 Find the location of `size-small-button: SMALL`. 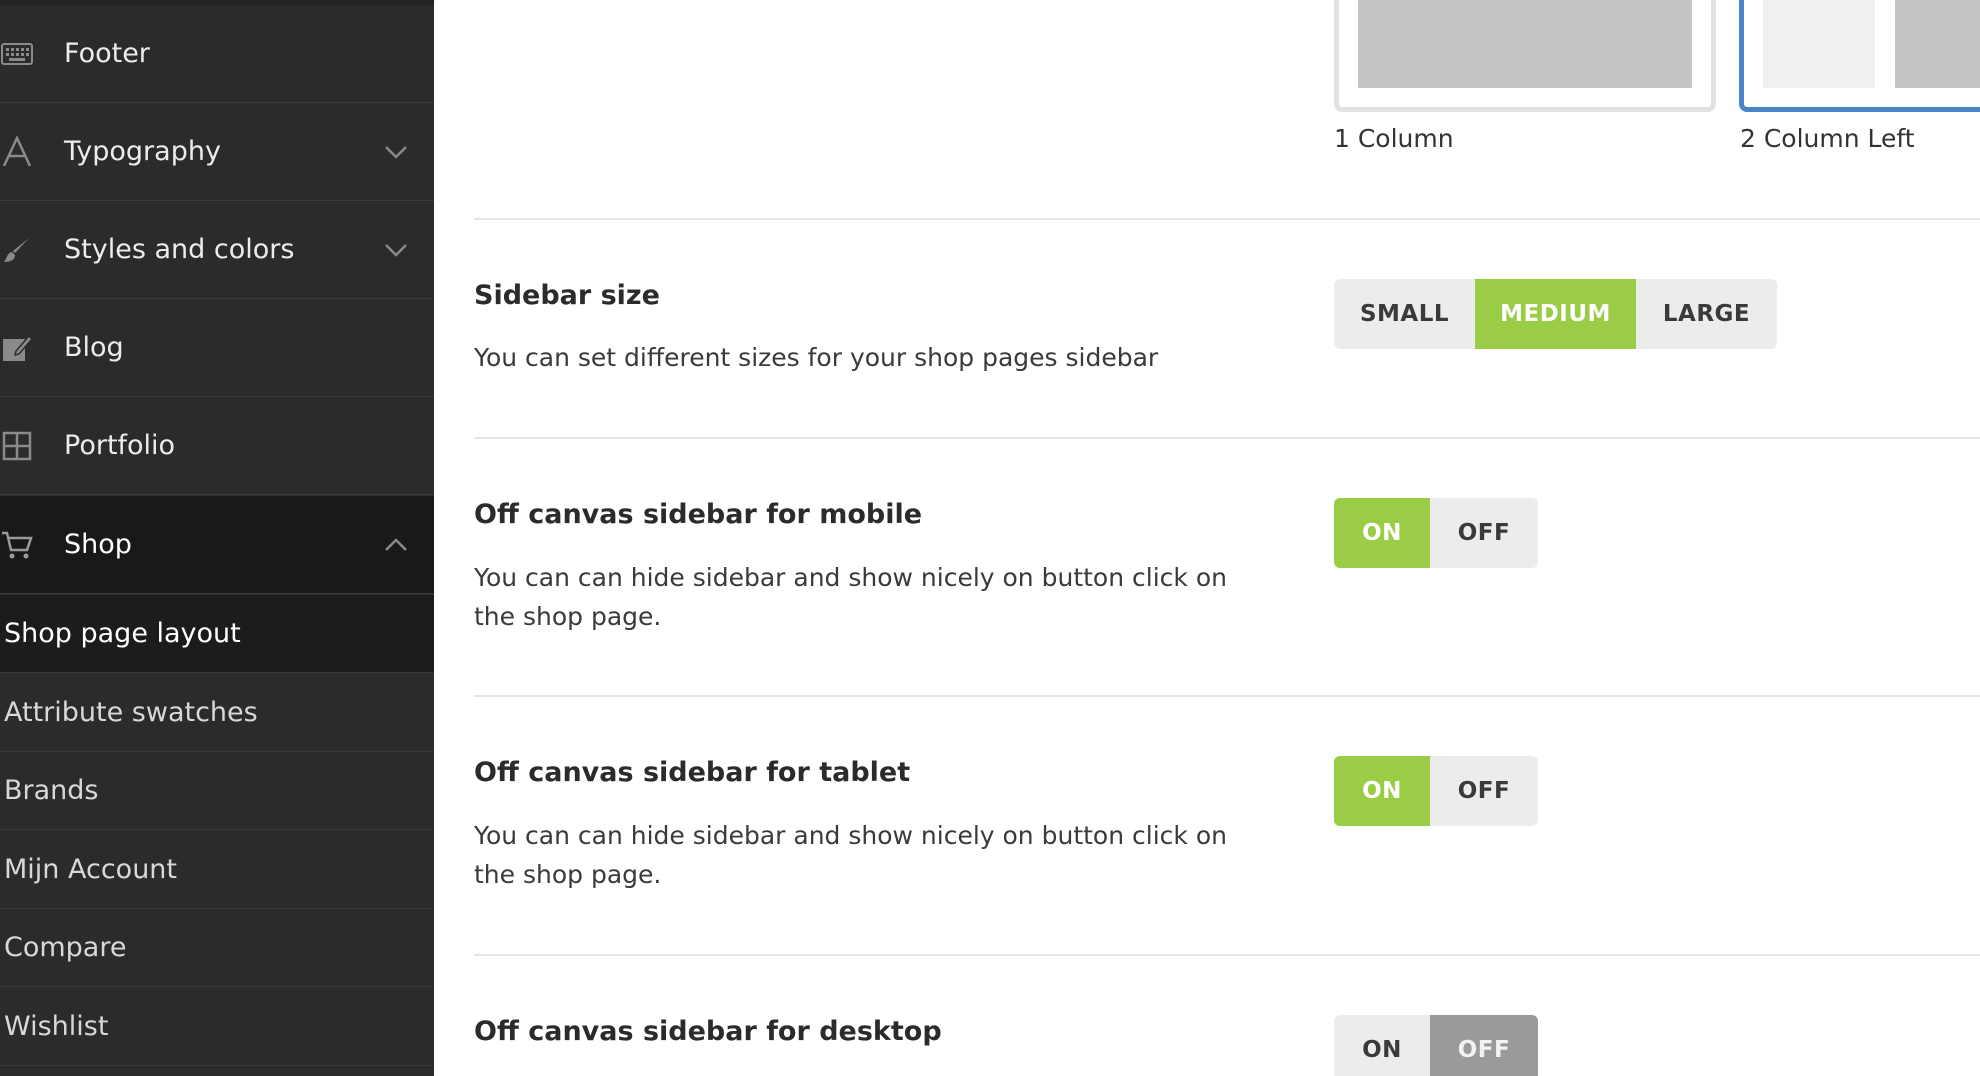

size-small-button: SMALL is located at coordinates (1404, 314).